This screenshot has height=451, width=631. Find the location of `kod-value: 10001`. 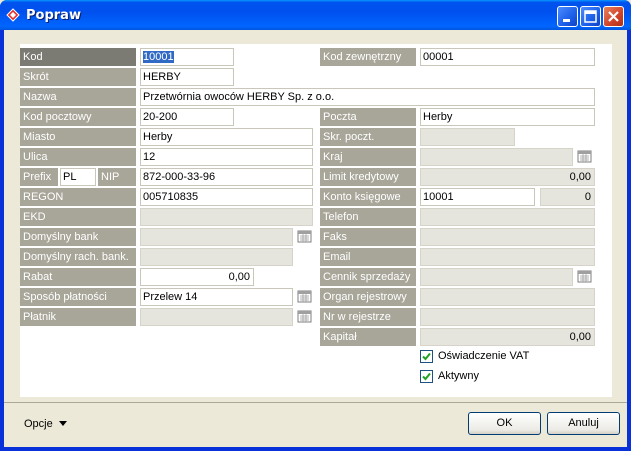

kod-value: 10001 is located at coordinates (158, 57).